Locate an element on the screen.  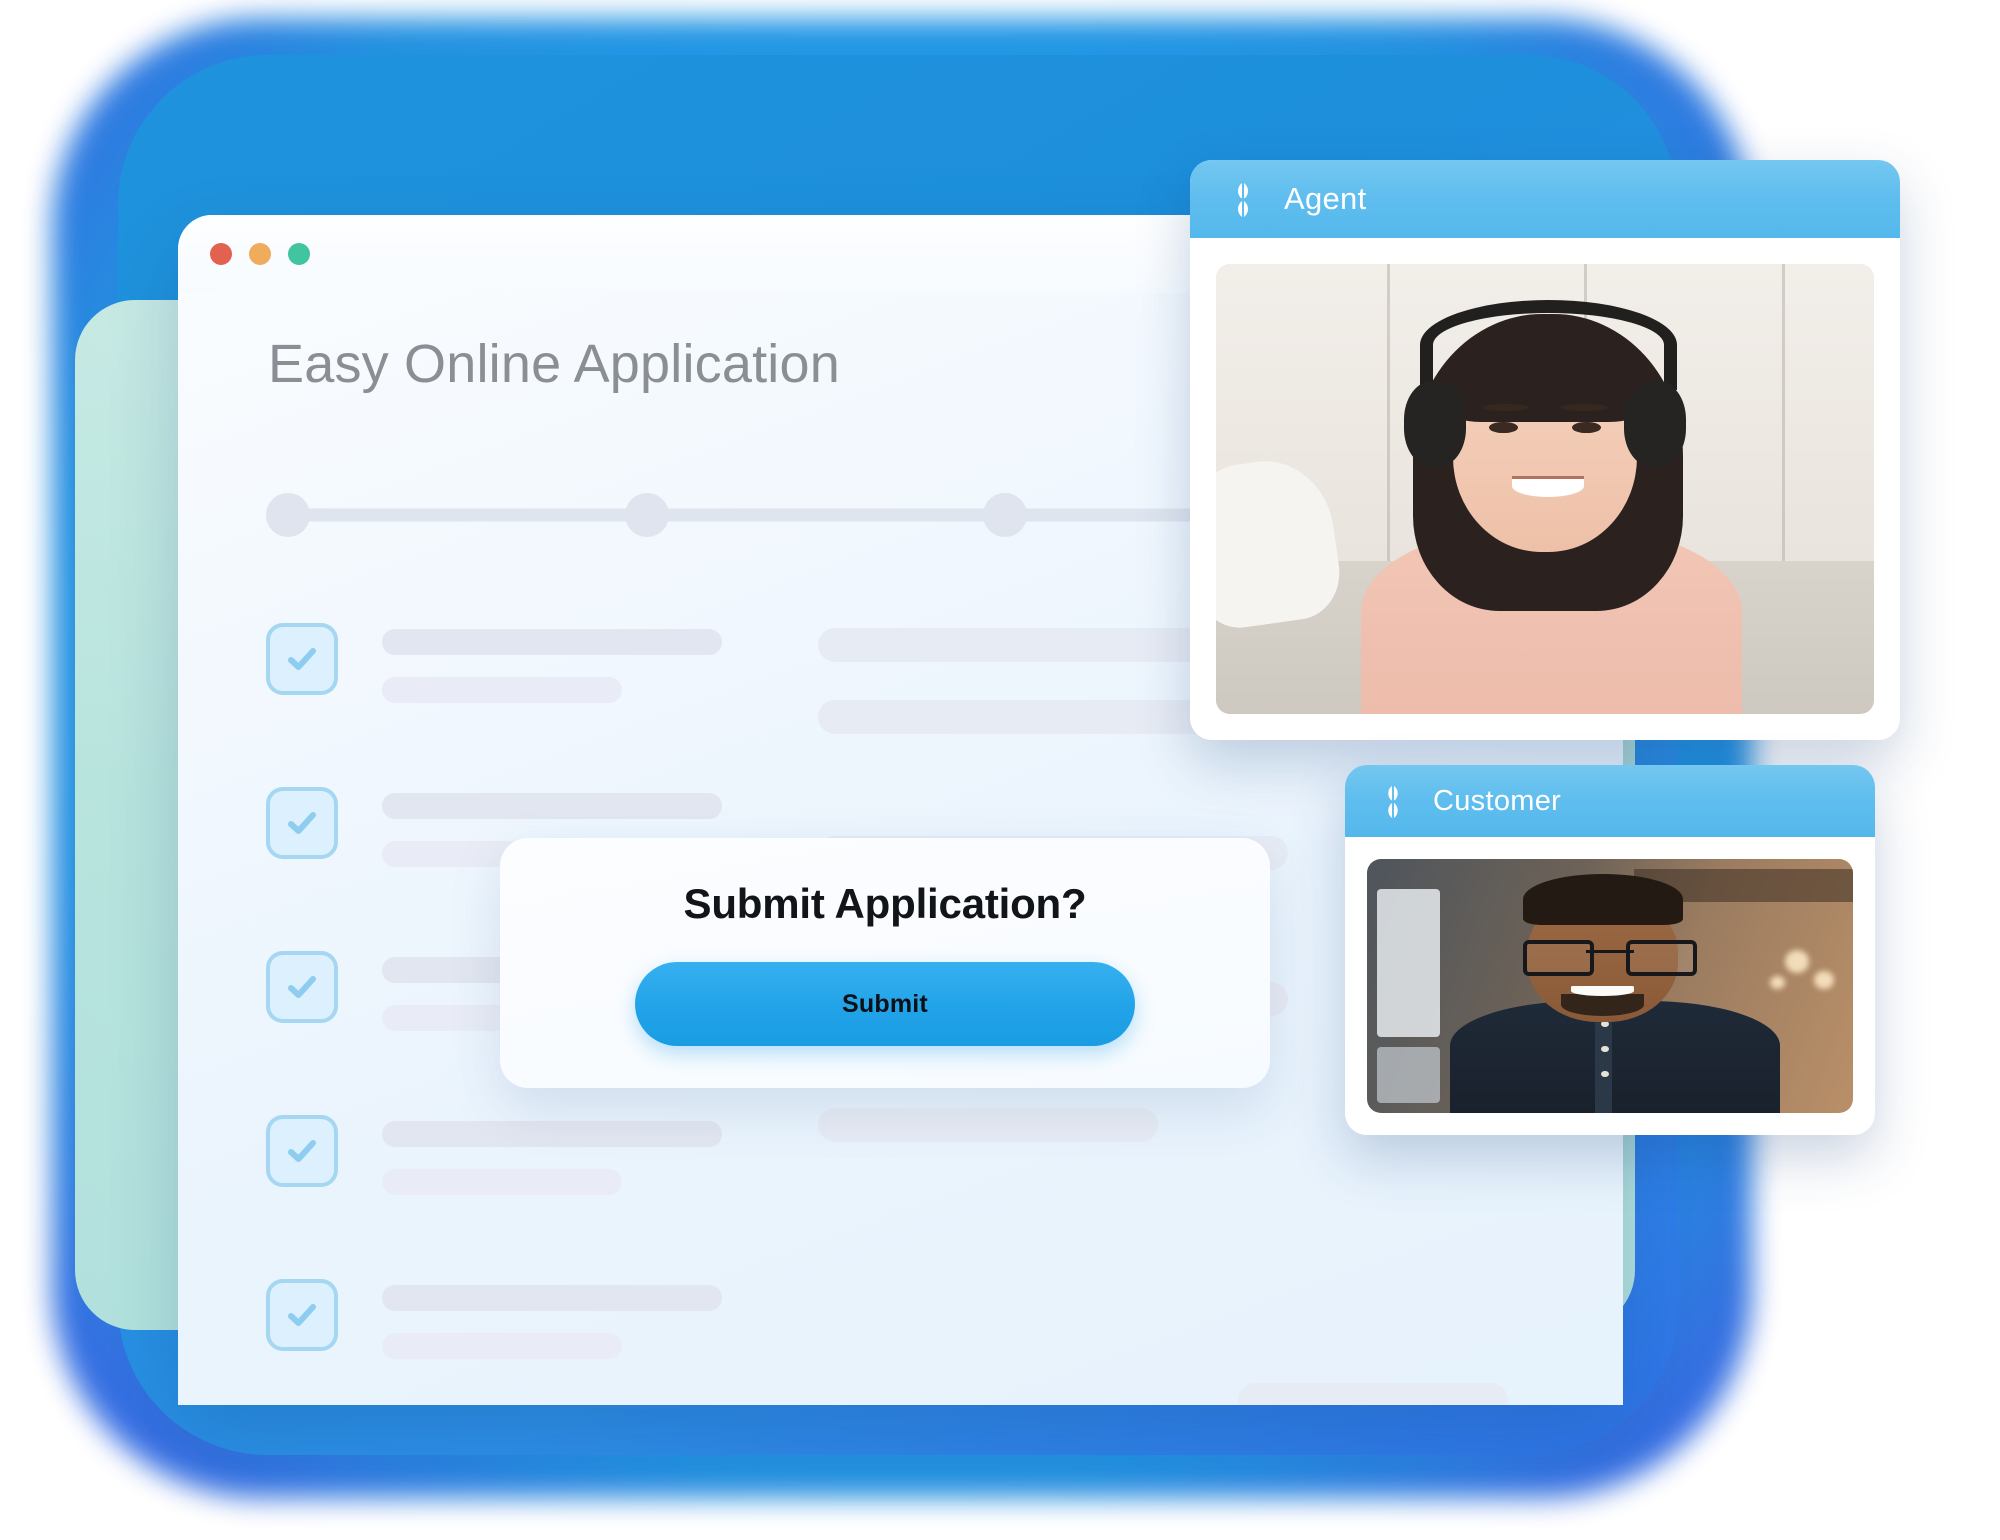
agent-panel-title: Agent is located at coordinates (1325, 198).